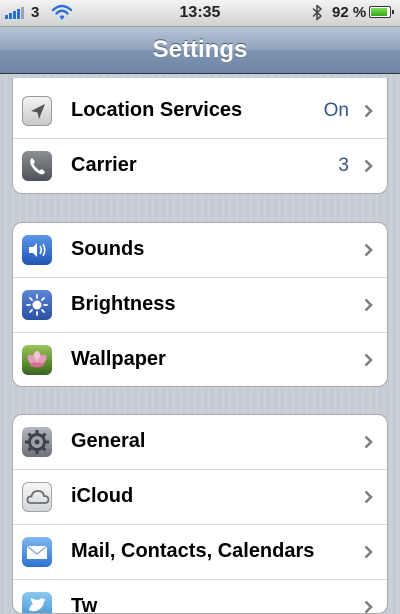 The height and width of the screenshot is (614, 400). Describe the element at coordinates (37, 250) in the screenshot. I see `speaker-icon` at that location.